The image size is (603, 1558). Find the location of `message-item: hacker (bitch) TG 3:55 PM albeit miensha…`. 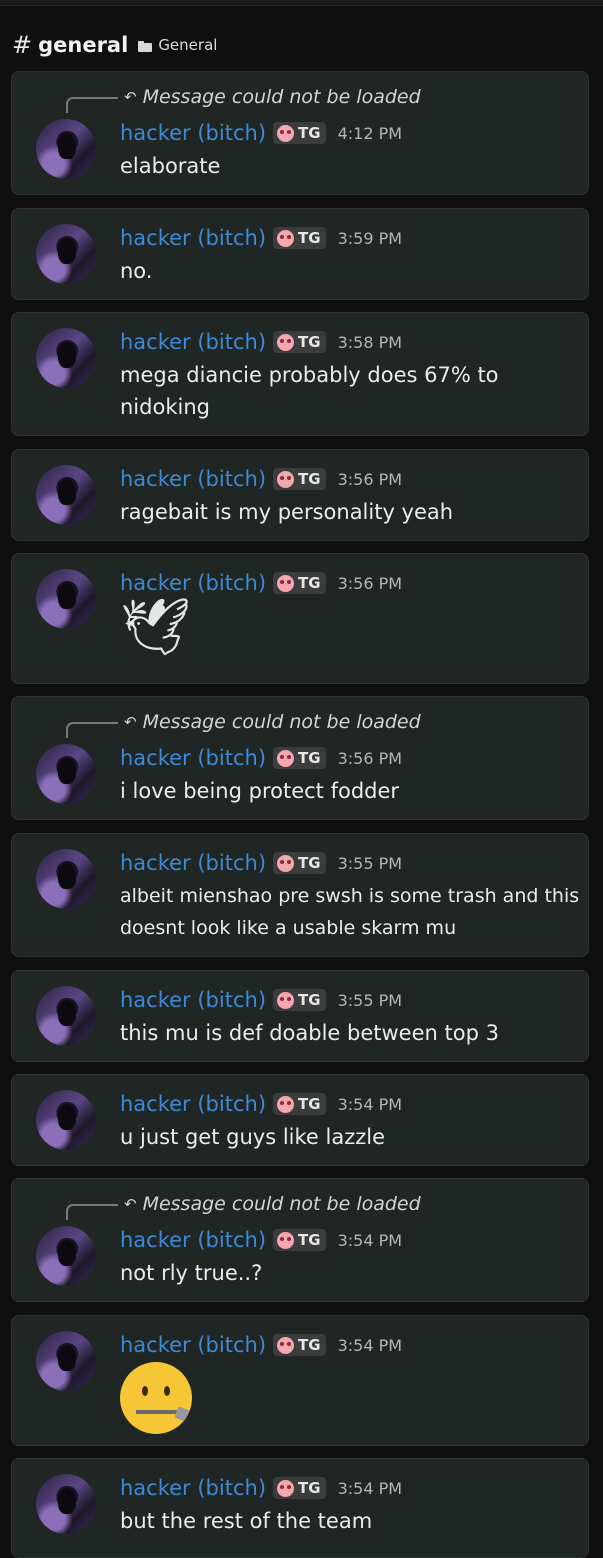

message-item: hacker (bitch) TG 3:55 PM albeit miensha… is located at coordinates (300, 895).